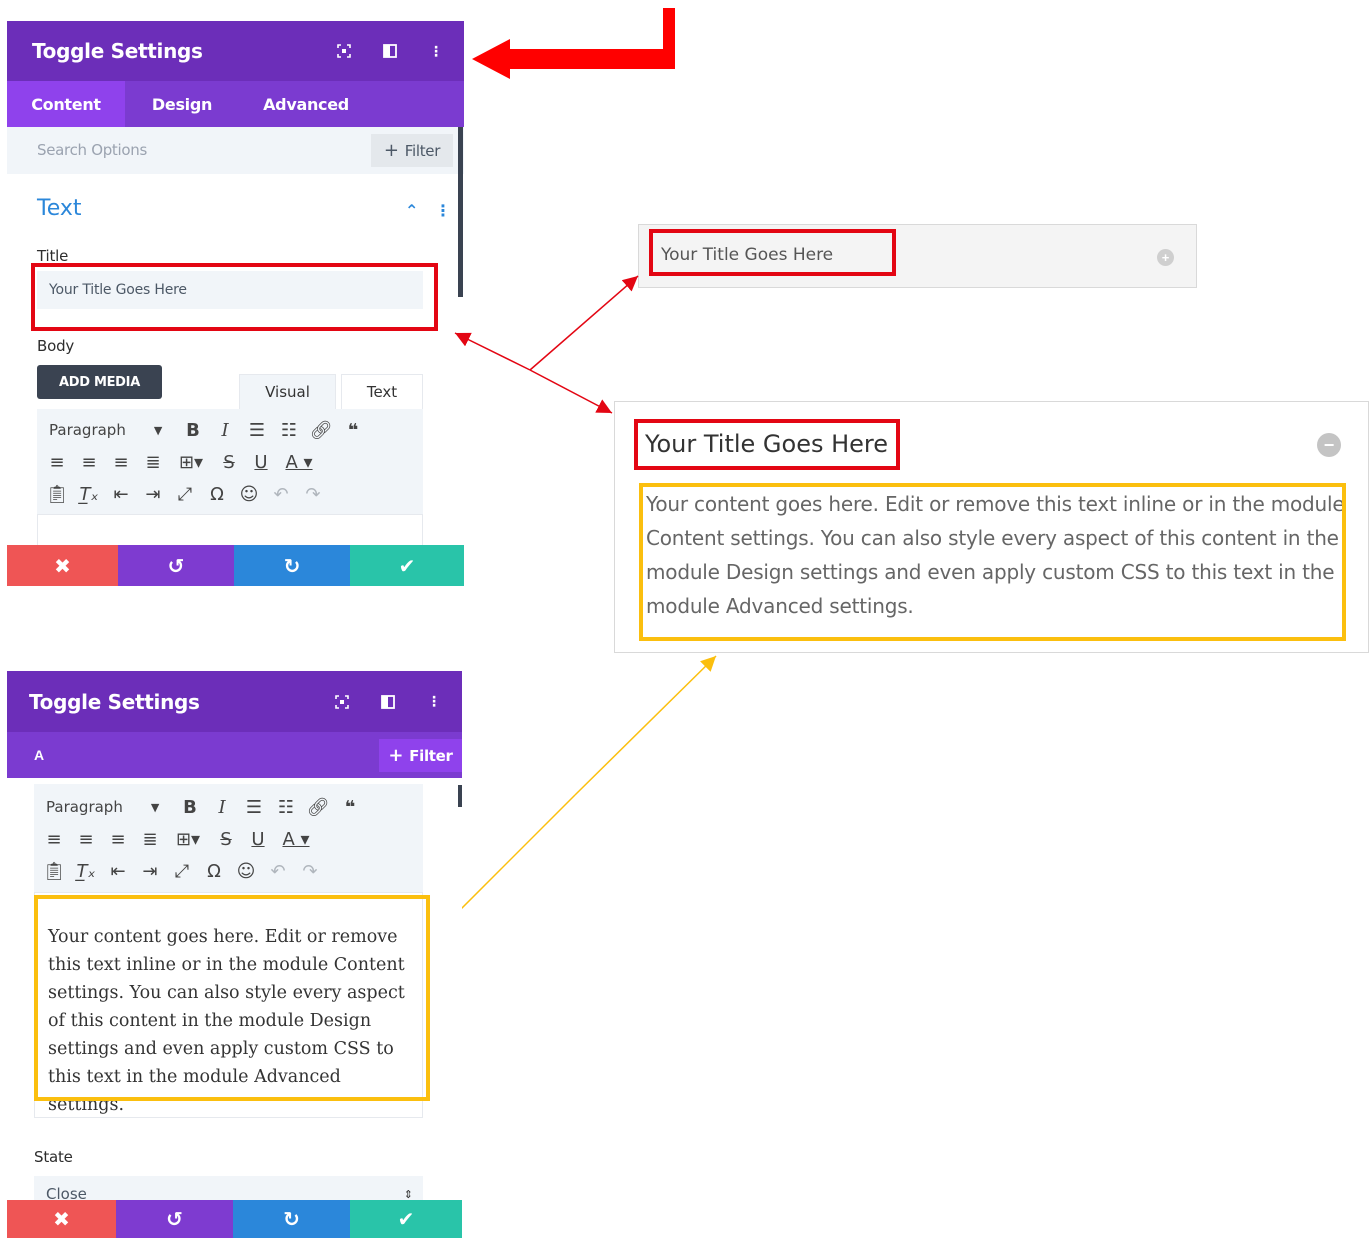  Describe the element at coordinates (39, 755) in the screenshot. I see `sub-bar-label: A` at that location.